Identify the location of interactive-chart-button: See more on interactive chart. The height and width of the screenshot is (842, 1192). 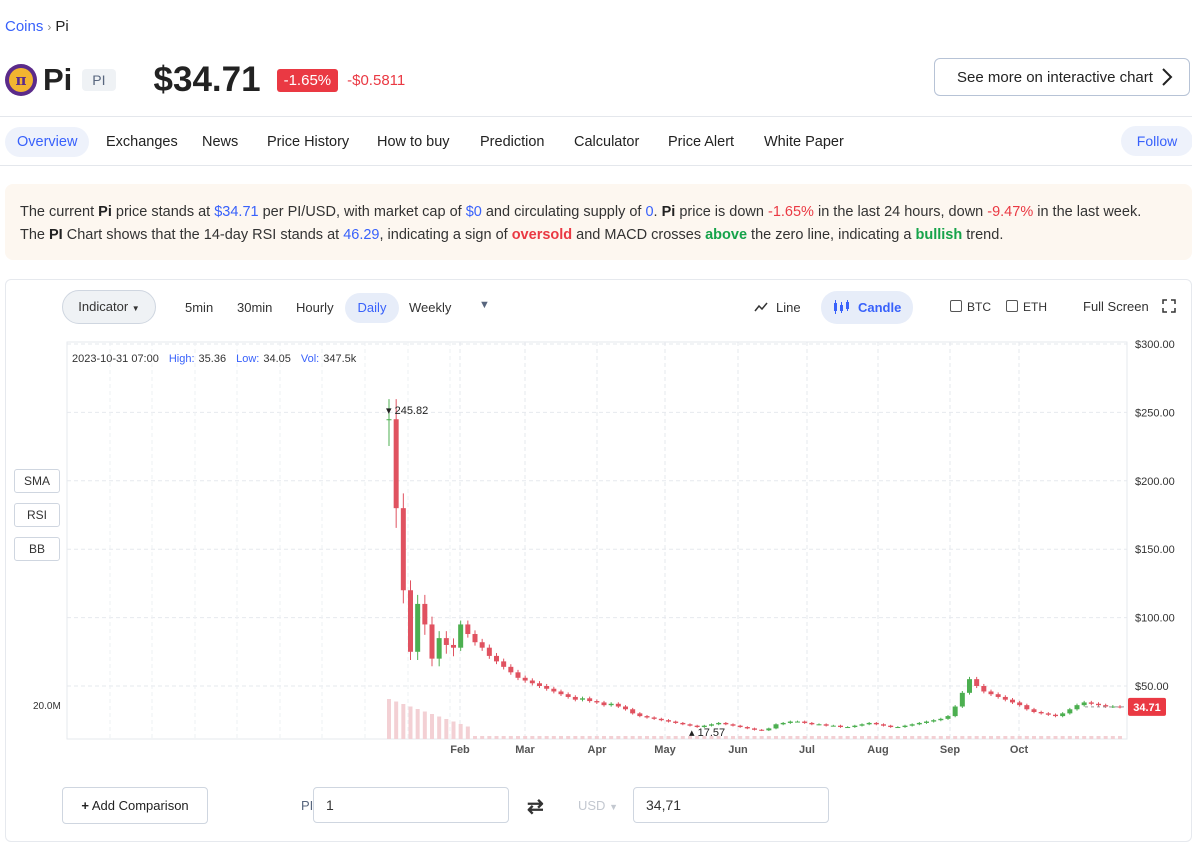
(1062, 77).